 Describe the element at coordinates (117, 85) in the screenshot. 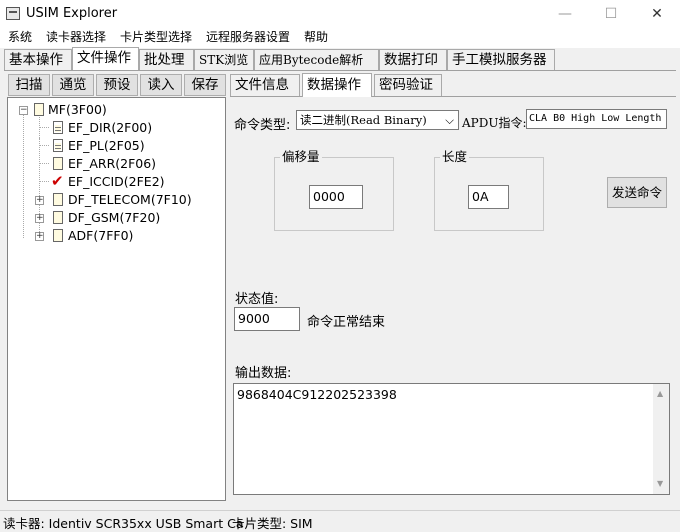

I see `preset-button: 预设` at that location.